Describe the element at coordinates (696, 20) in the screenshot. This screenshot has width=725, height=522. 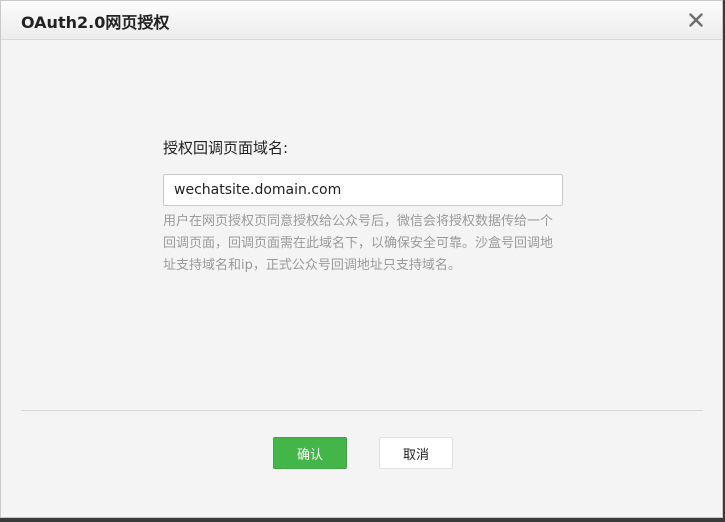
I see `close-icon` at that location.